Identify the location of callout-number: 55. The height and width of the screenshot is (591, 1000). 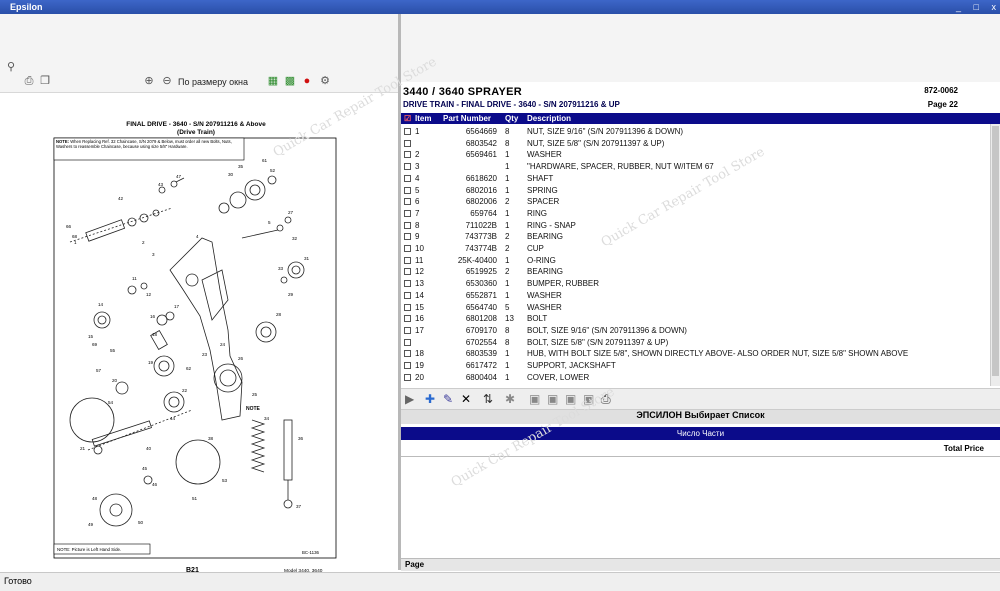
(113, 350).